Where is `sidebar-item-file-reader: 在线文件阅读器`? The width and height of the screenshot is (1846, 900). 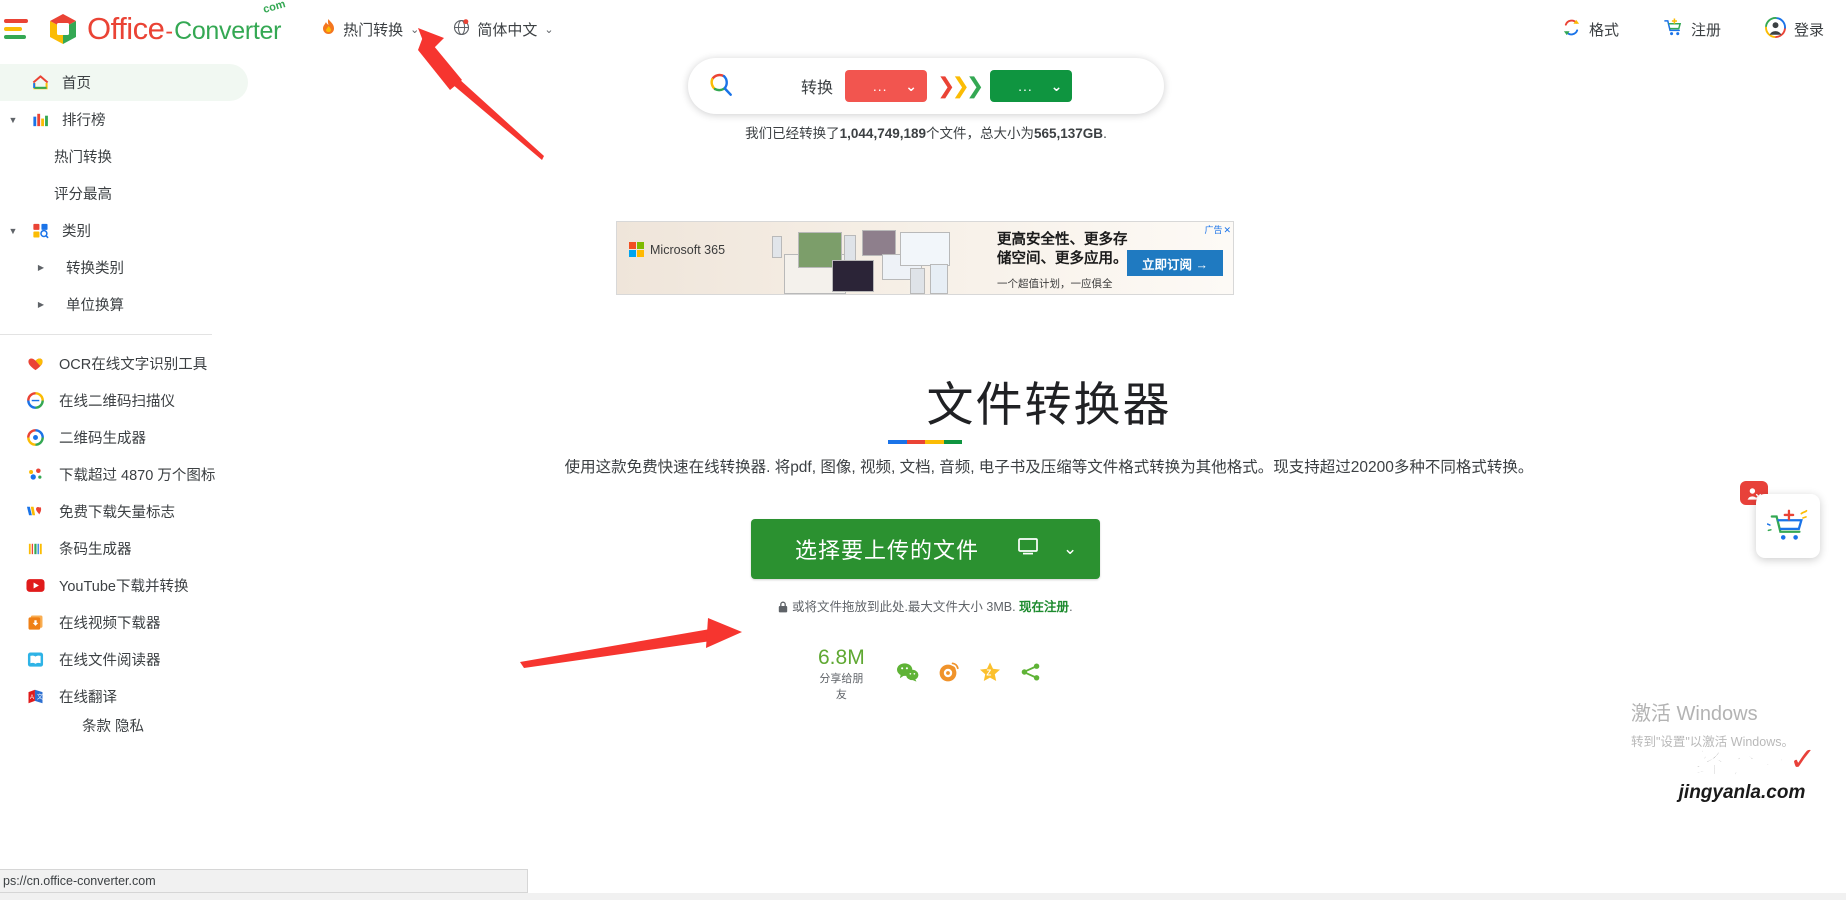
sidebar-item-file-reader: 在线文件阅读器 is located at coordinates (126, 659).